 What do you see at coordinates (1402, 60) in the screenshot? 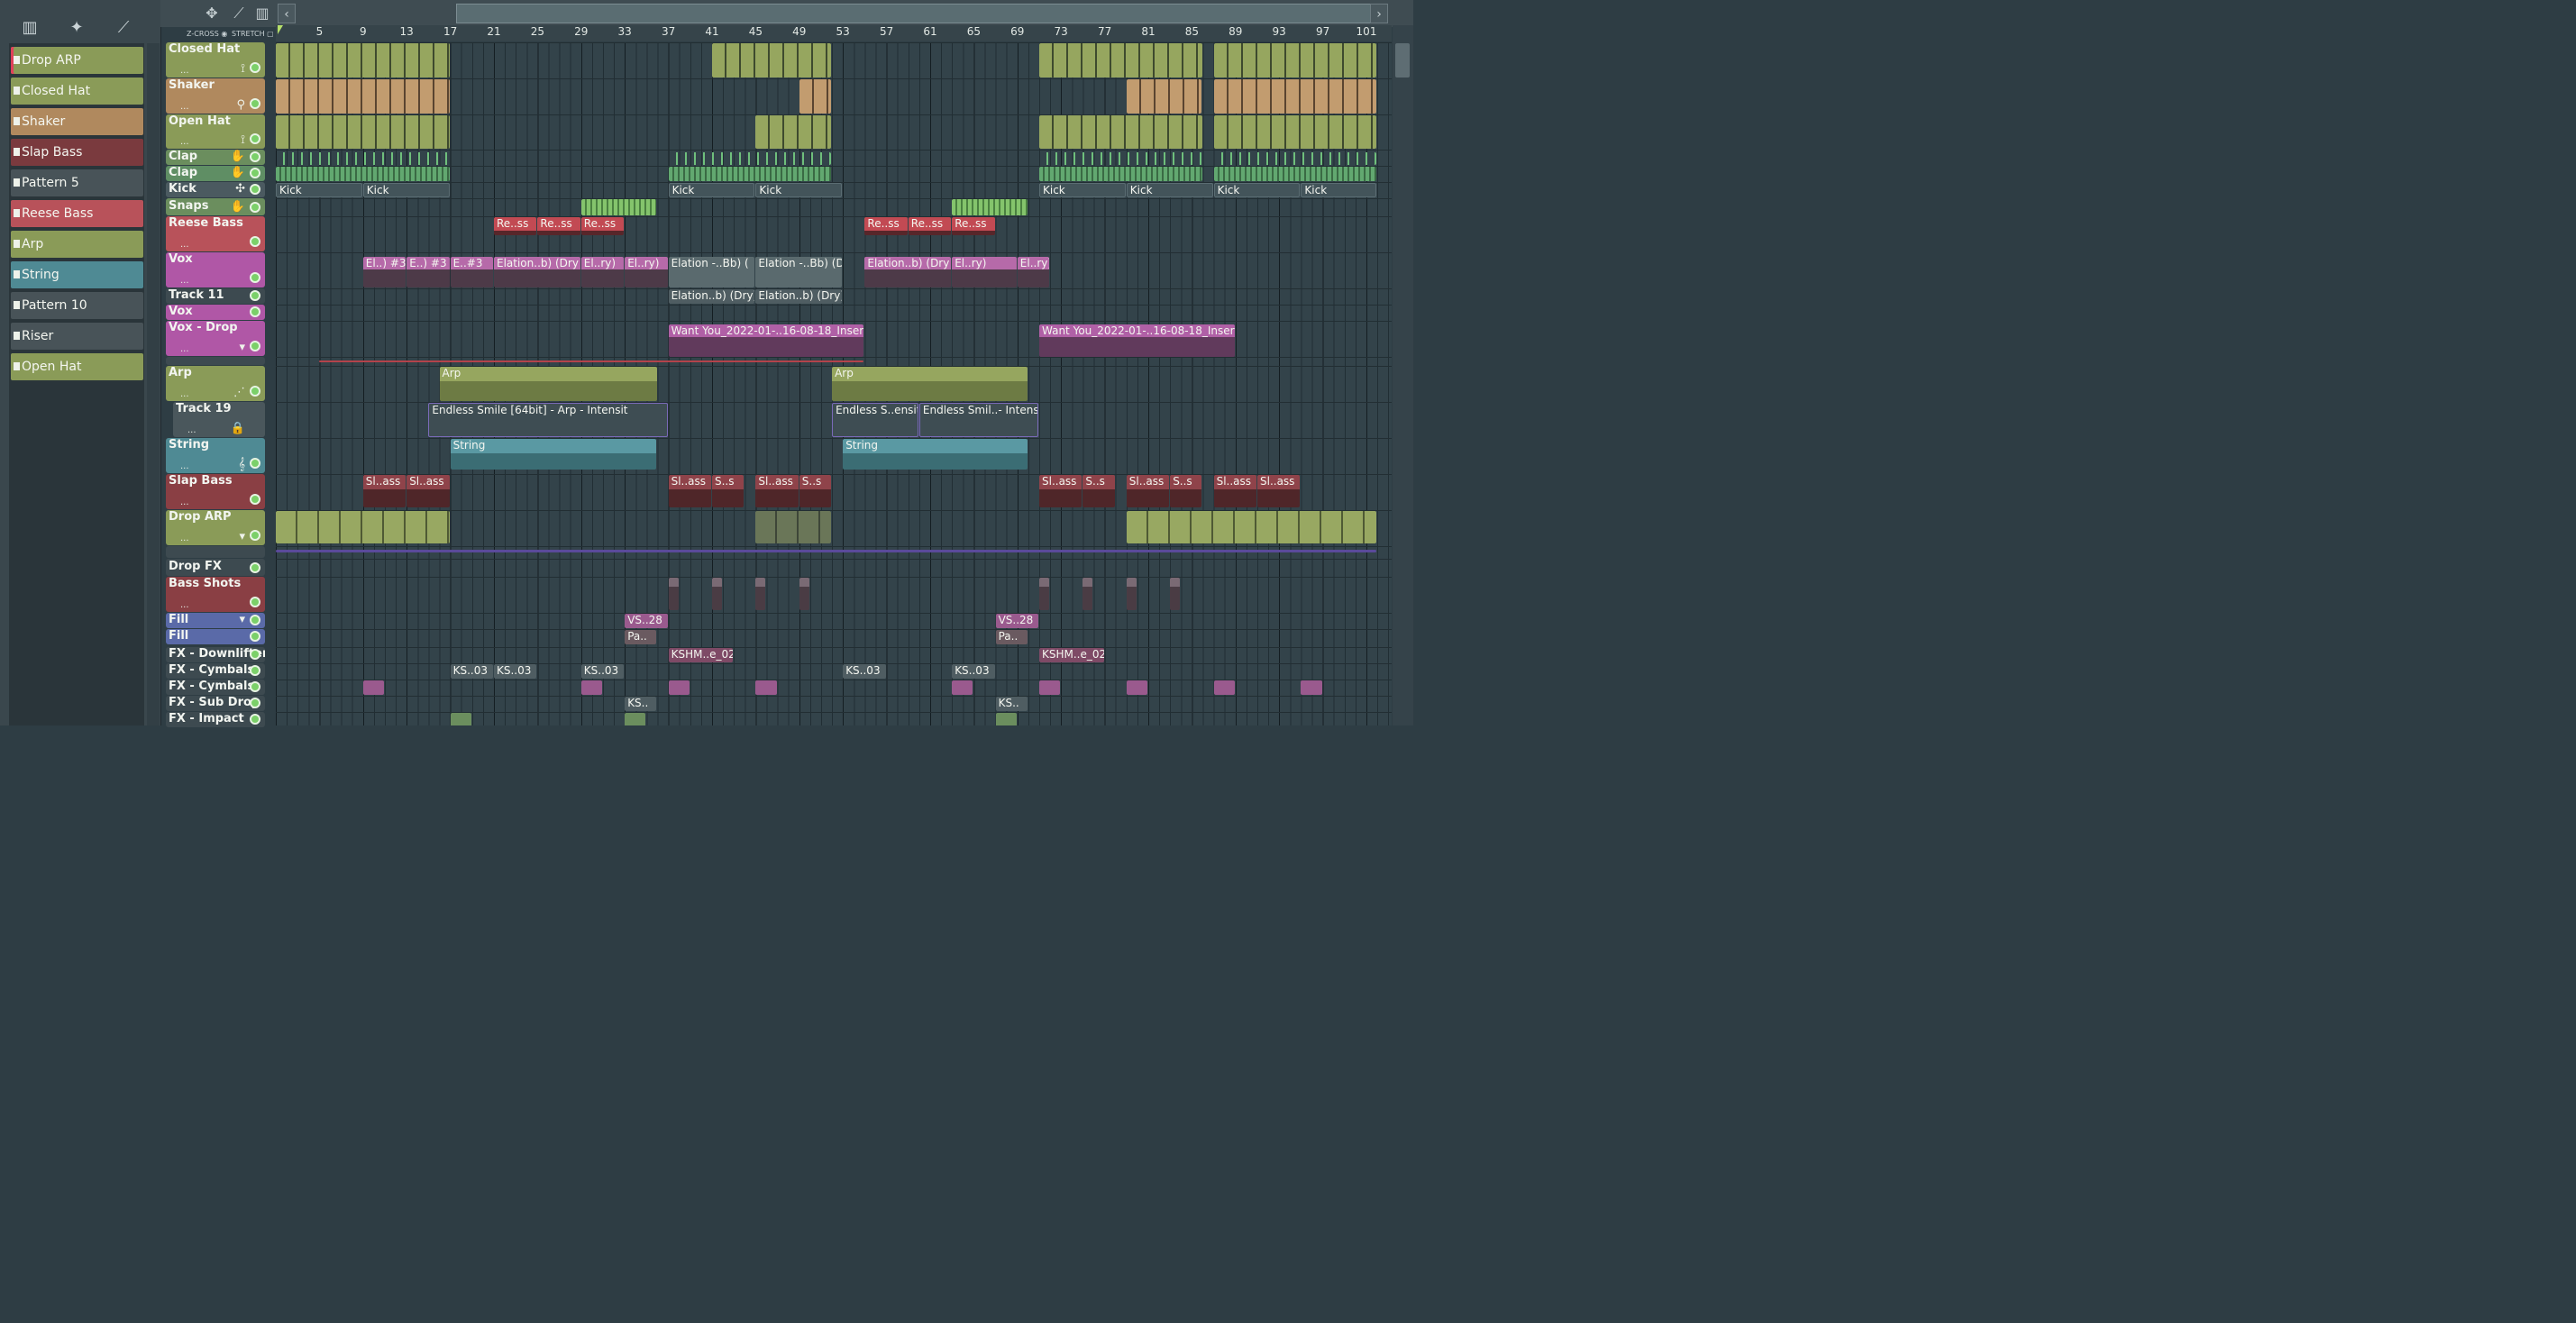
I see `vertical-scroll-thumb` at bounding box center [1402, 60].